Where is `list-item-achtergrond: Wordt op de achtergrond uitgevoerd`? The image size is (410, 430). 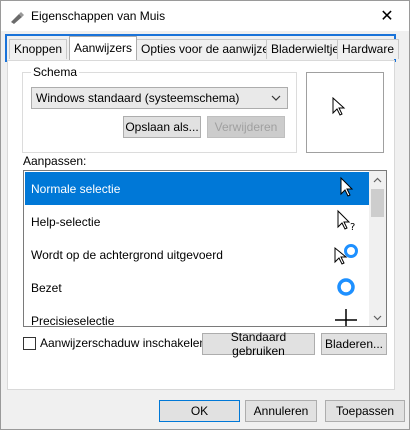 list-item-achtergrond: Wordt op de achtergrond uitgevoerd is located at coordinates (197, 254).